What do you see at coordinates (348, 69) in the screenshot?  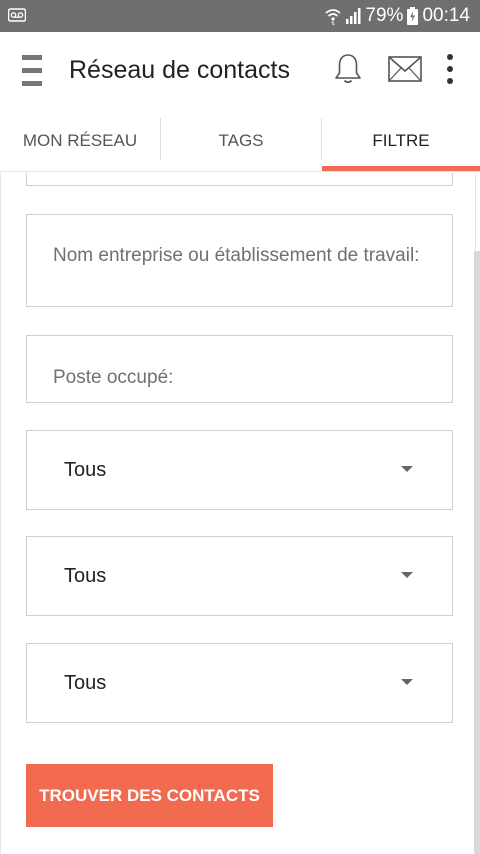 I see `bell-icon` at bounding box center [348, 69].